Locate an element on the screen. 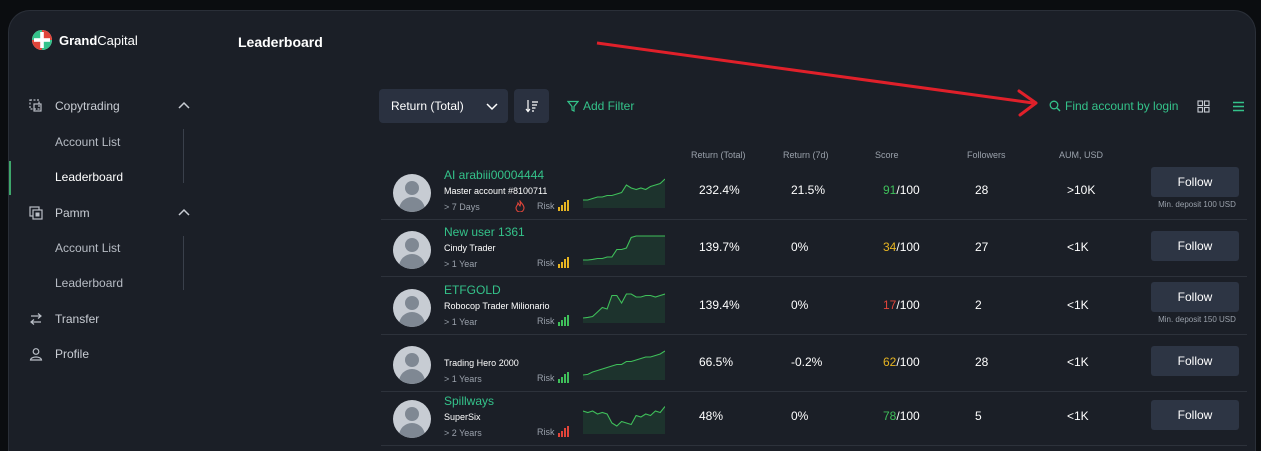 This screenshot has width=1261, height=451. sidebar-item-copytrading-leaderboard: Leaderboard is located at coordinates (89, 177).